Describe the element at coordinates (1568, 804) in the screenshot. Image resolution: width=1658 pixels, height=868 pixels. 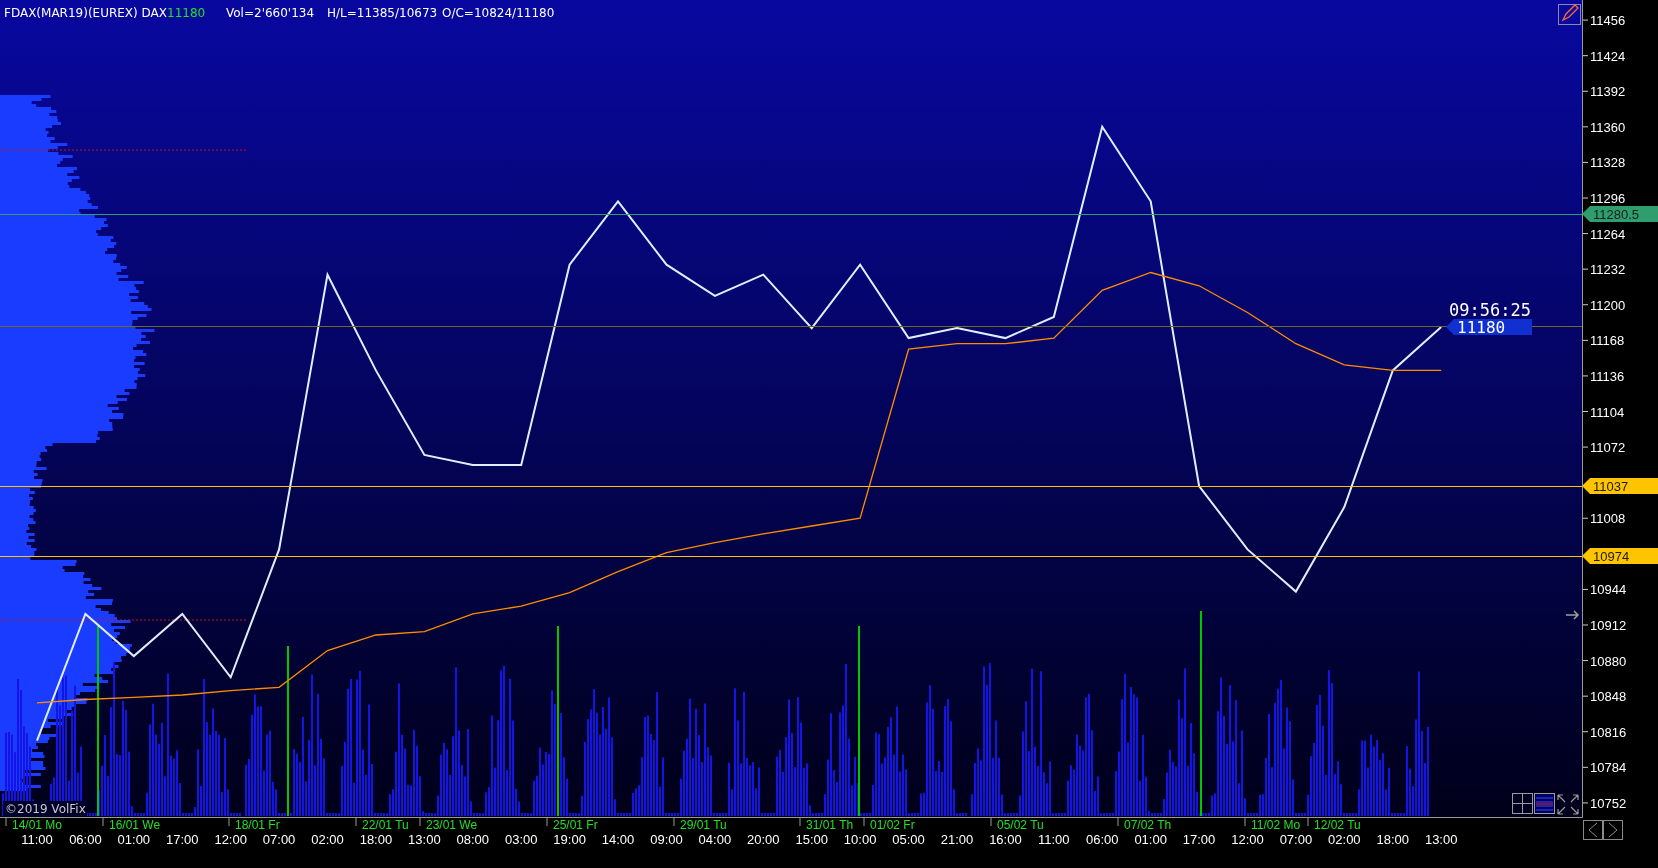
I see `expand-icon` at that location.